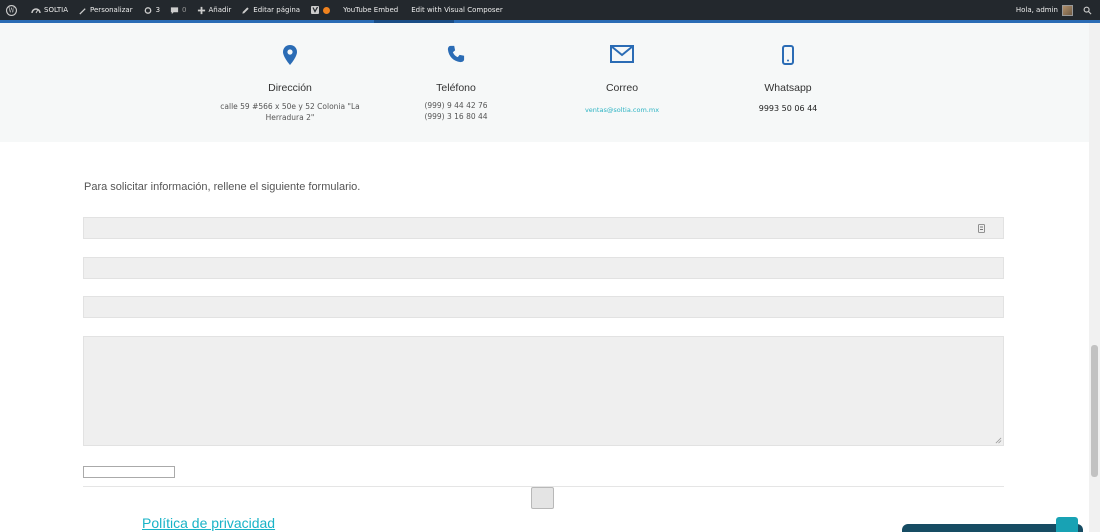 This screenshot has width=1100, height=532. I want to click on add-new-label: Añadir, so click(220, 10).